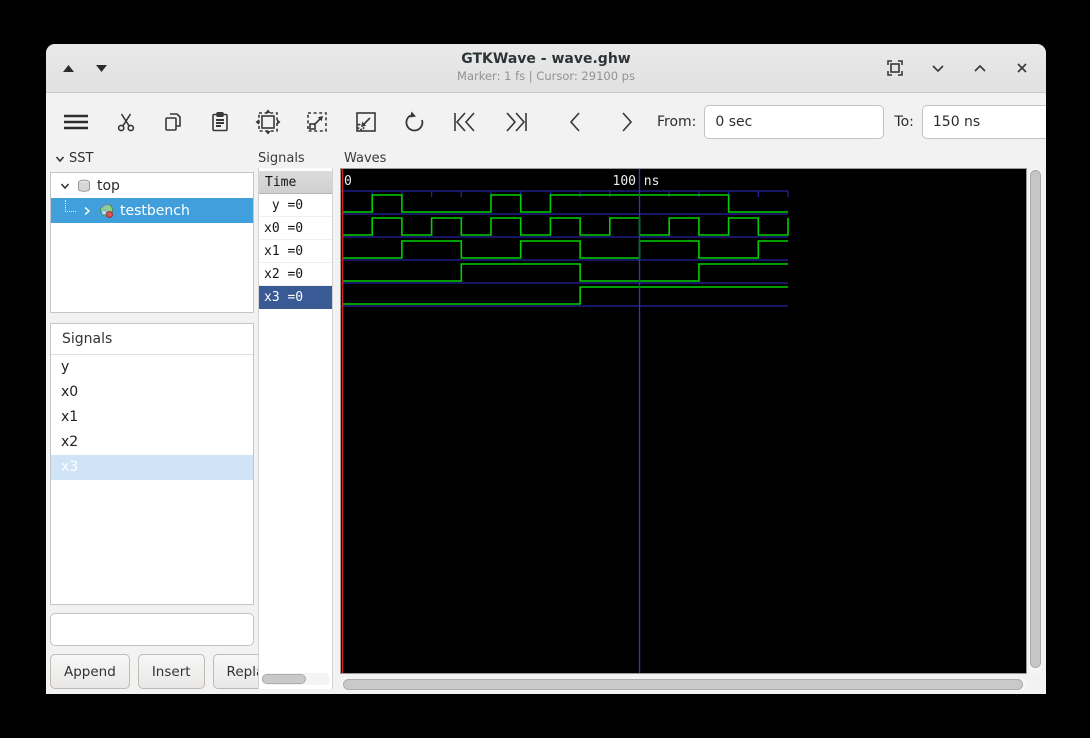  I want to click on tree-item-testbench: testbench, so click(152, 210).